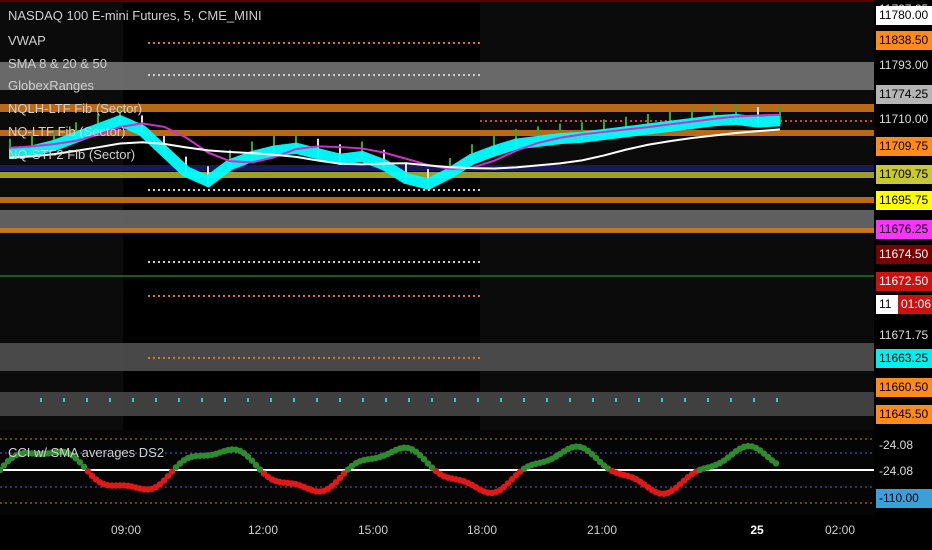 The height and width of the screenshot is (550, 932). What do you see at coordinates (904, 94) in the screenshot?
I see `price-label: 11774.25` at bounding box center [904, 94].